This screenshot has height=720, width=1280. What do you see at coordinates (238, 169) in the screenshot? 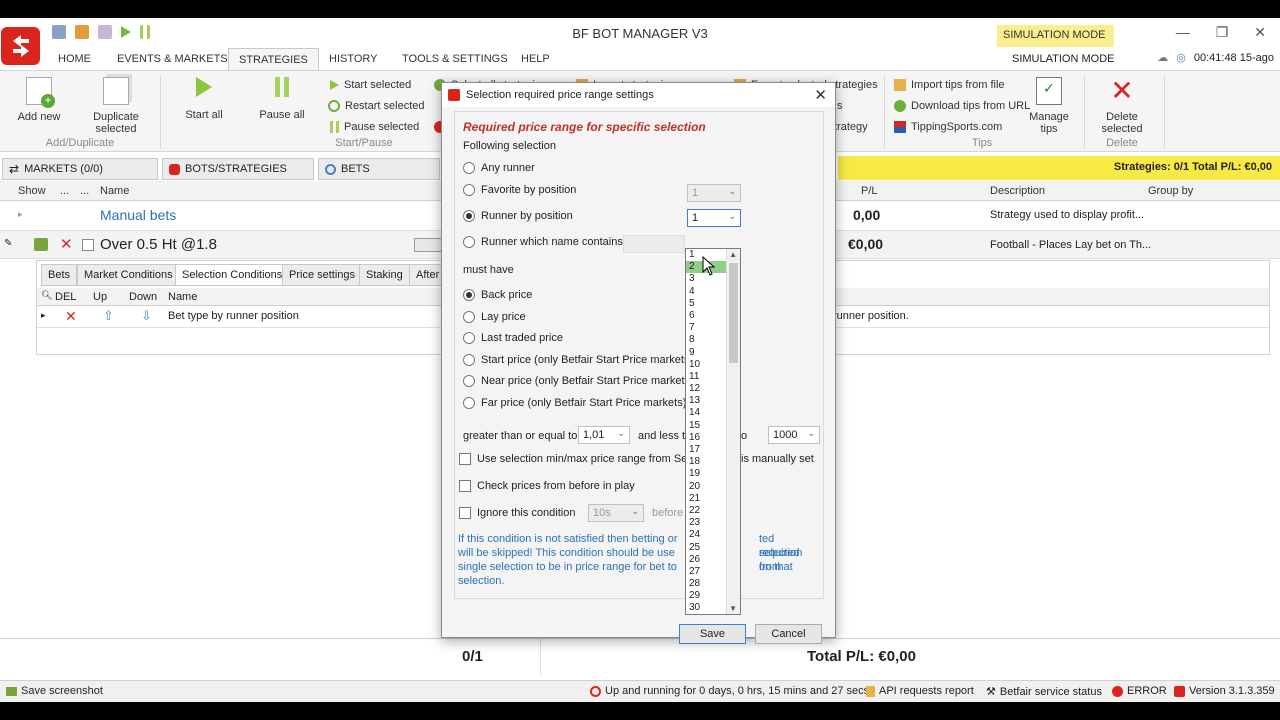
I see `tab-bots-strategies: BOTS/STRATEGIES` at bounding box center [238, 169].